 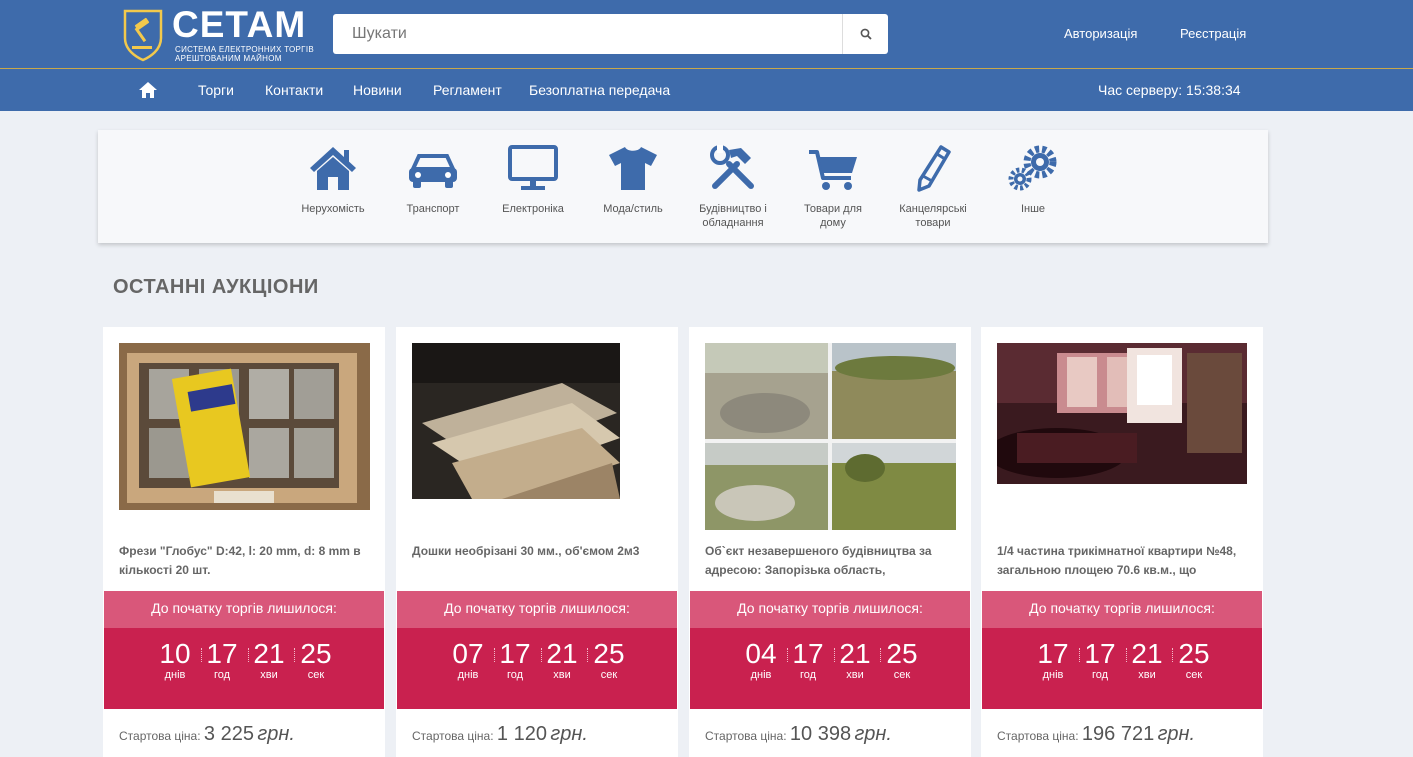 I want to click on category-label: Товари для, so click(x=833, y=209).